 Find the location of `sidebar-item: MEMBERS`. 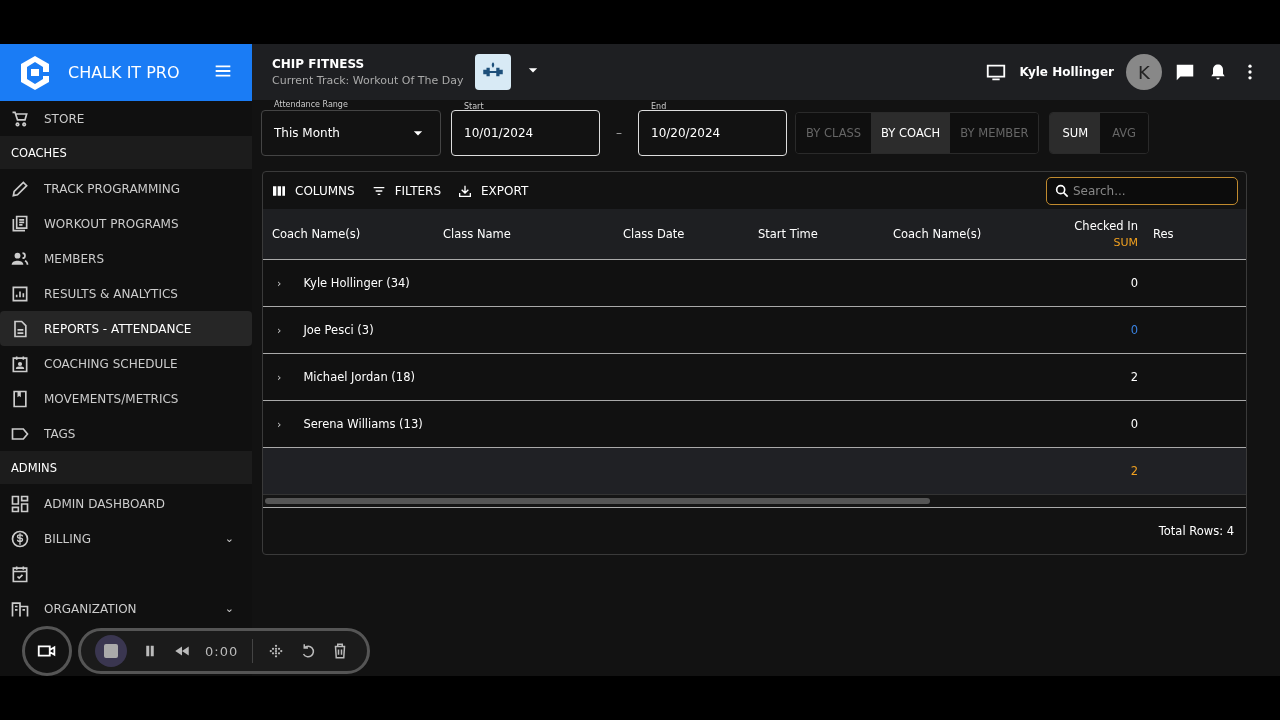

sidebar-item: MEMBERS is located at coordinates (126, 258).